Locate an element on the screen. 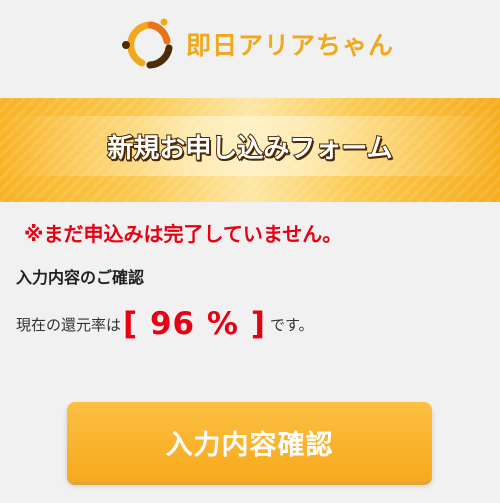 The width and height of the screenshot is (500, 503). orbit-logo-icon is located at coordinates (147, 43).